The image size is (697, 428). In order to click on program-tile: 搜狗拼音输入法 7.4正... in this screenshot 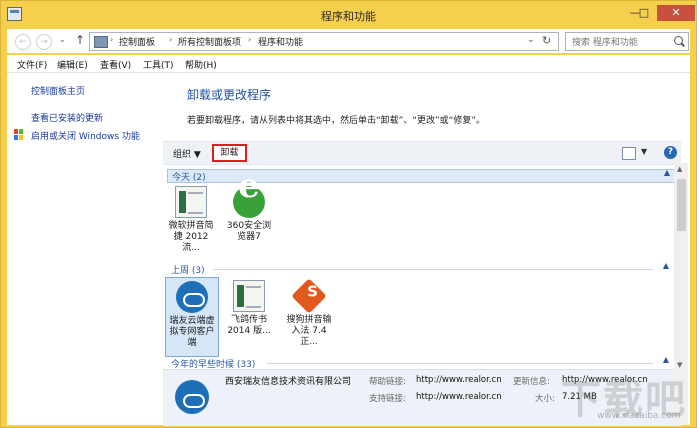, I will do `click(309, 312)`.